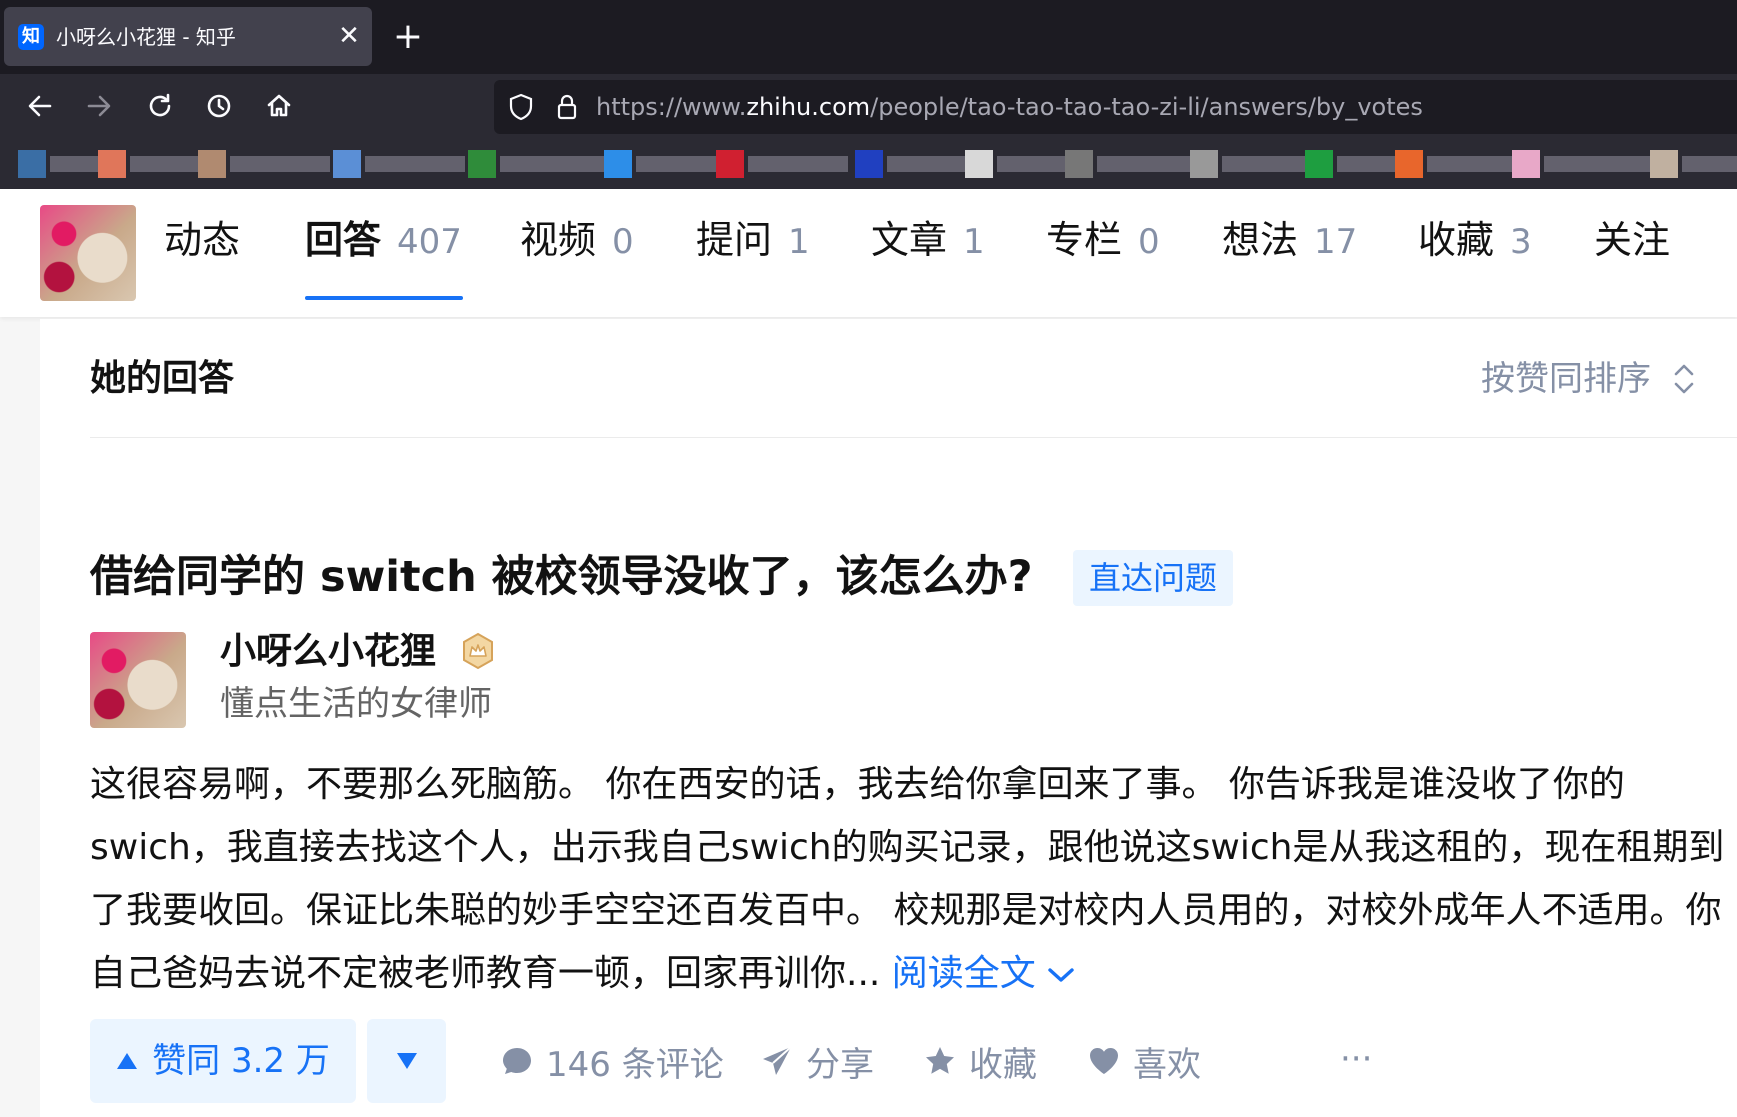  I want to click on profile-nav: 动态 回答 407 视频 0 提问 1 文章 1 专栏 0 想法 17 收藏 3 关注, so click(868, 253).